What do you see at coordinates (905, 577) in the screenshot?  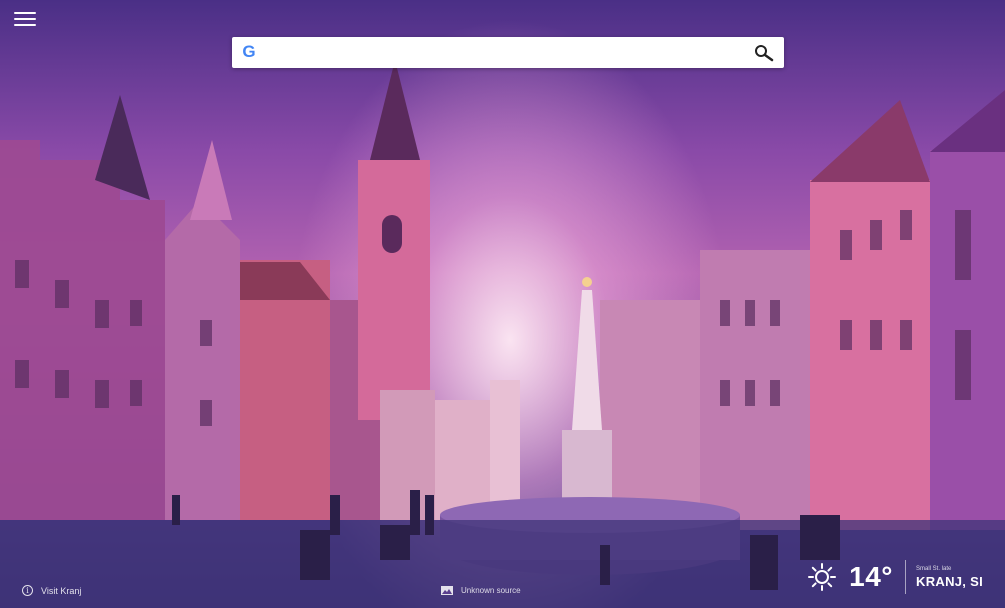 I see `weather-divider` at bounding box center [905, 577].